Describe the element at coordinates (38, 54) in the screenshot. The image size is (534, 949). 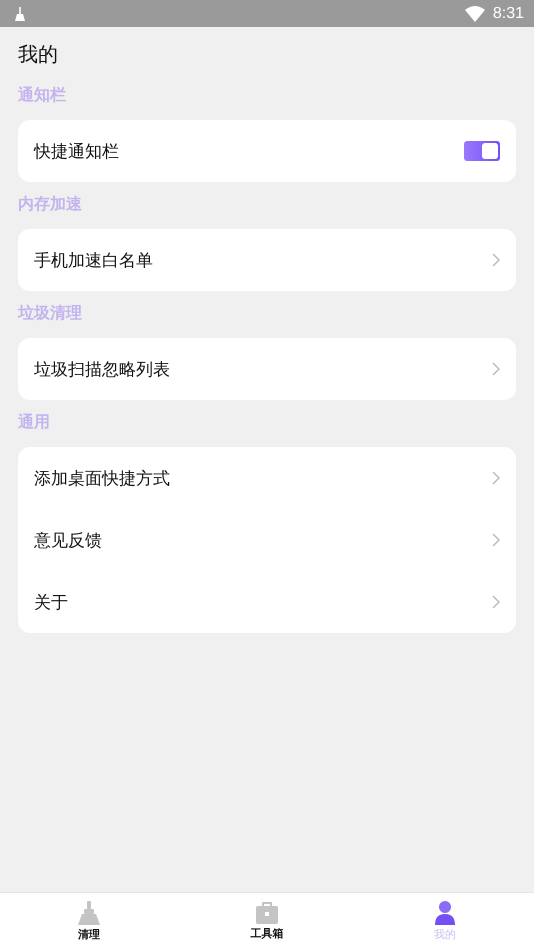
I see `page-title: 我的` at that location.